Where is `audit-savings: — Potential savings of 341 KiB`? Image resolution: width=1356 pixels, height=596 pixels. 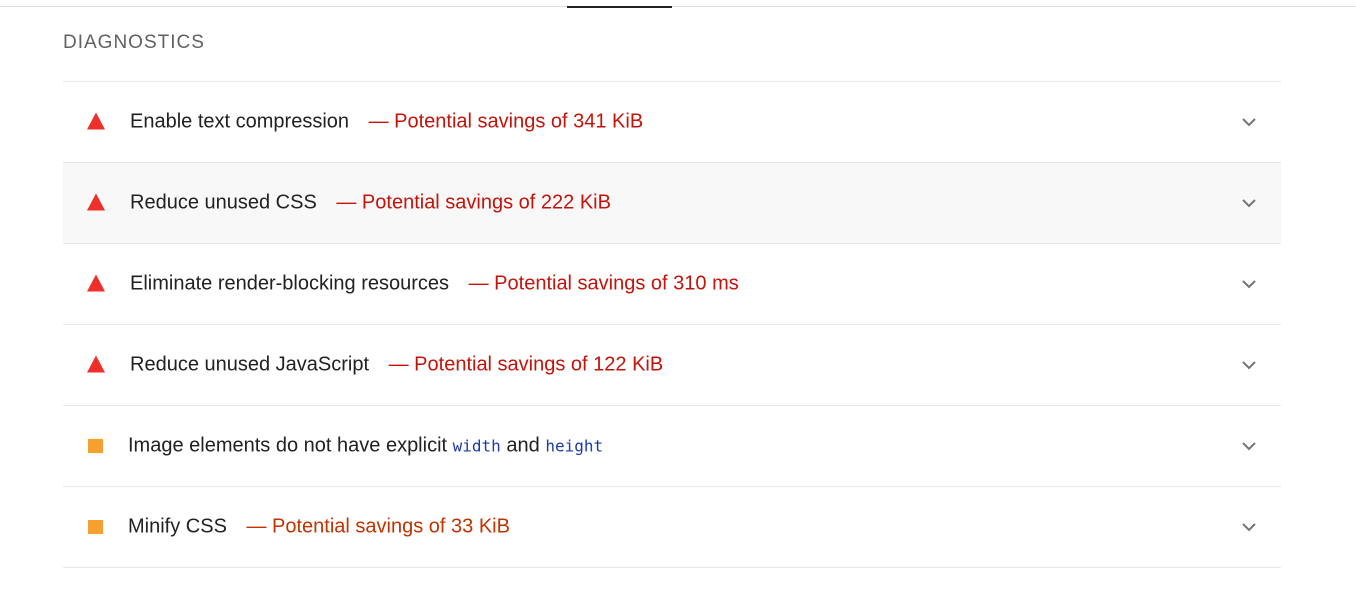
audit-savings: — Potential savings of 341 KiB is located at coordinates (506, 122).